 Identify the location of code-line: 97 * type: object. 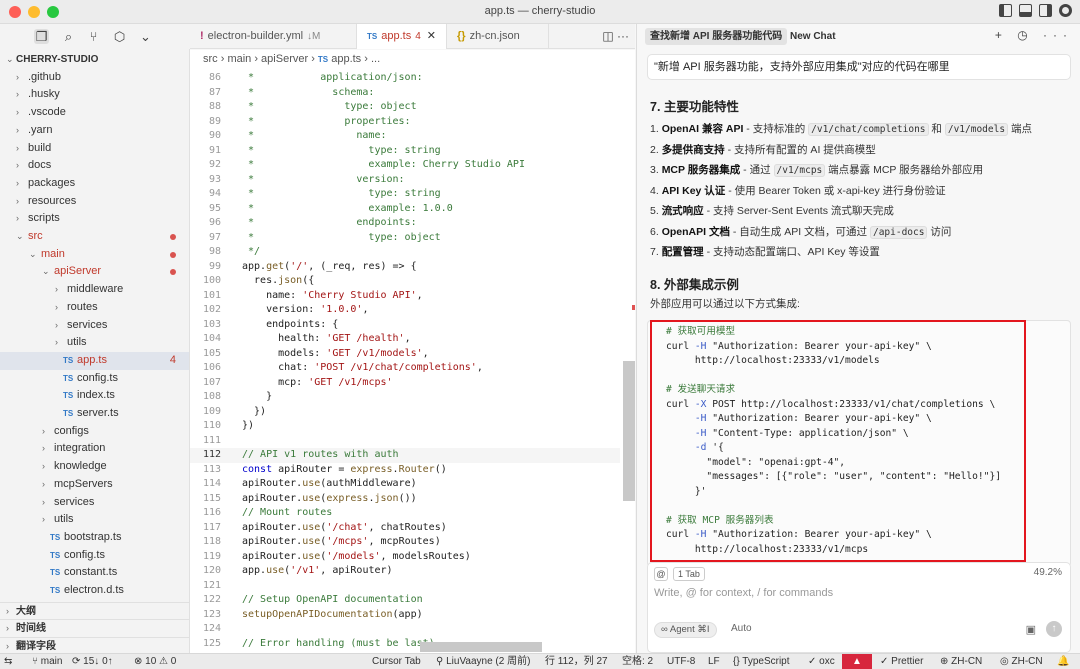
(405, 238).